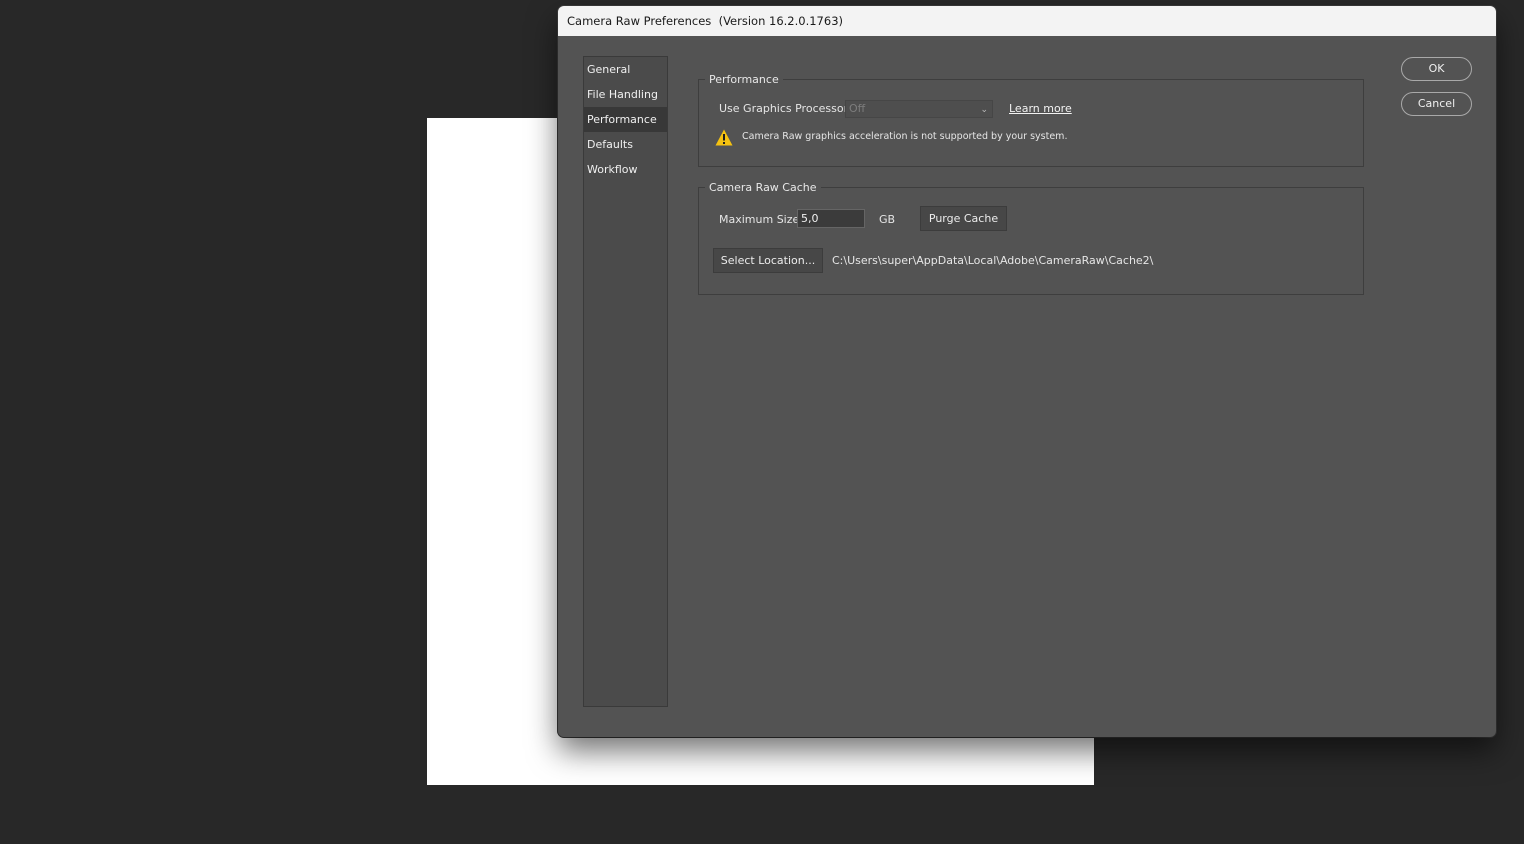 Image resolution: width=1524 pixels, height=844 pixels. What do you see at coordinates (857, 108) in the screenshot?
I see `gpu-select-value: Off` at bounding box center [857, 108].